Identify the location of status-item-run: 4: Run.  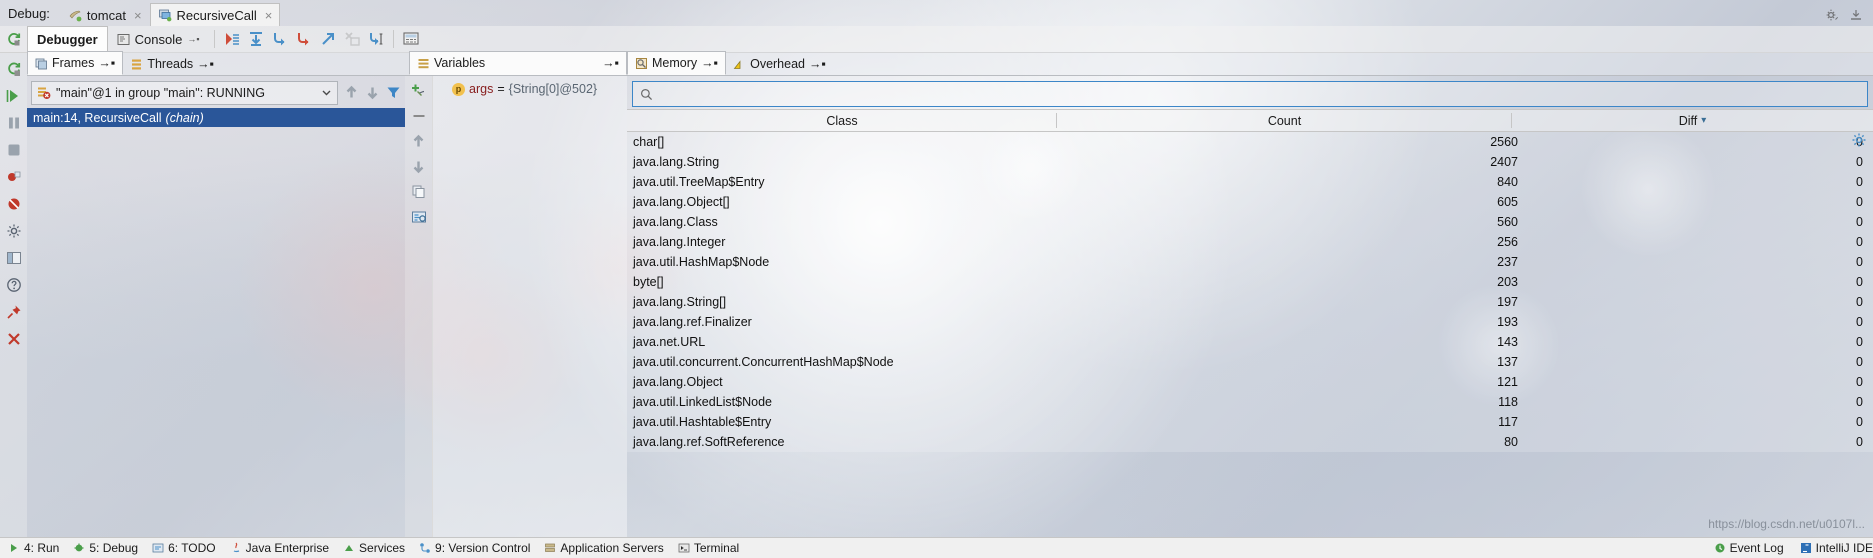
(33, 548).